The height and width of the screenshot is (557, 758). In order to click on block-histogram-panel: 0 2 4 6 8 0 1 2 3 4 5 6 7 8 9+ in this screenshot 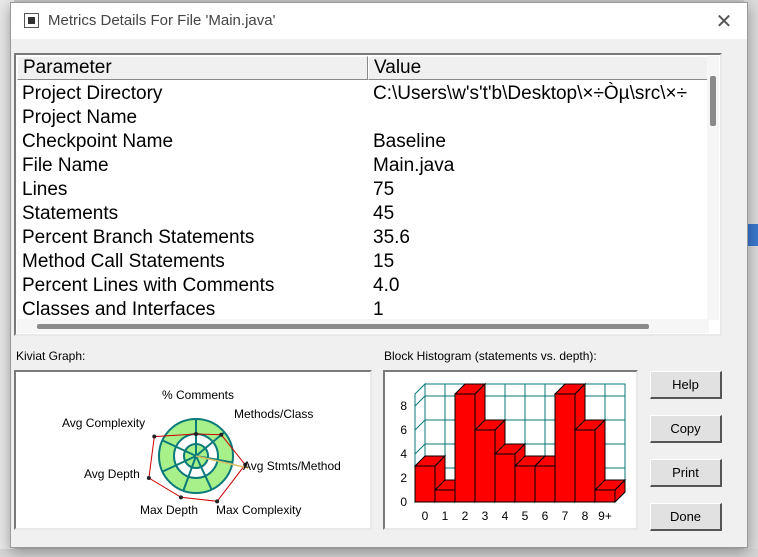, I will do `click(510, 450)`.